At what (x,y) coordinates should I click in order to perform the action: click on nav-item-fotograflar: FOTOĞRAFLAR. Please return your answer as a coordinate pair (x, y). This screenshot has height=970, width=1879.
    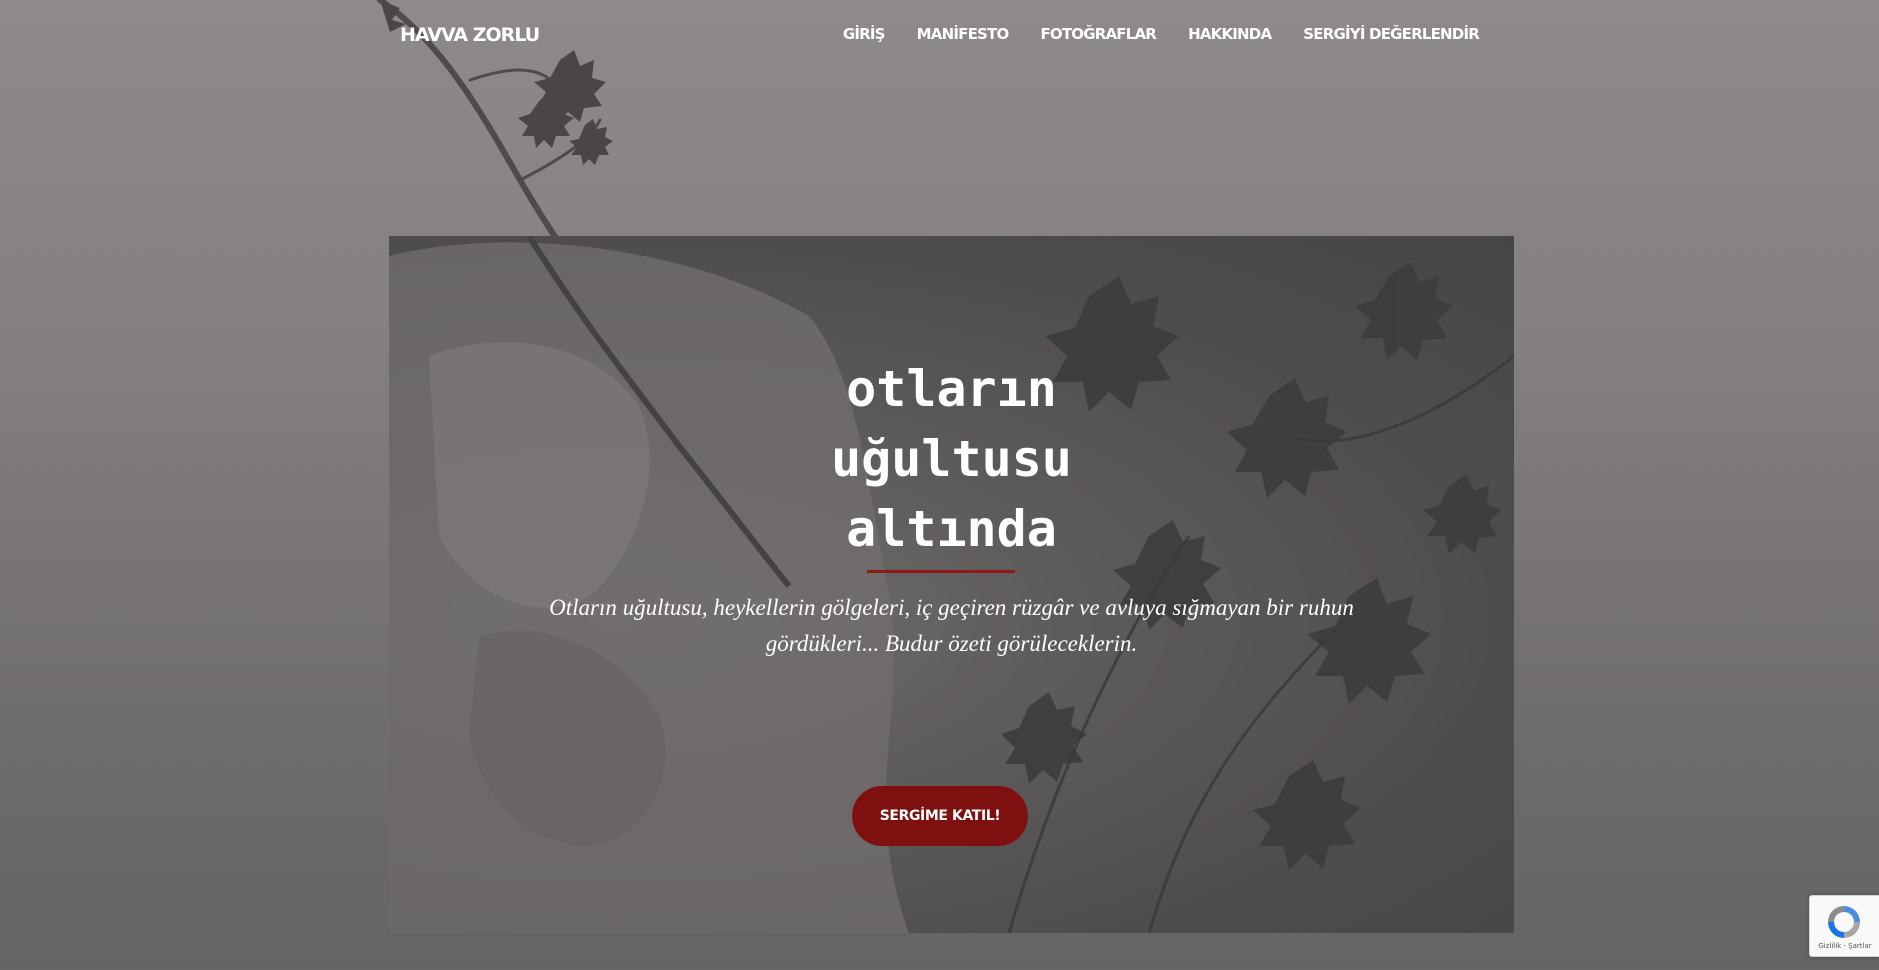
    Looking at the image, I should click on (1098, 34).